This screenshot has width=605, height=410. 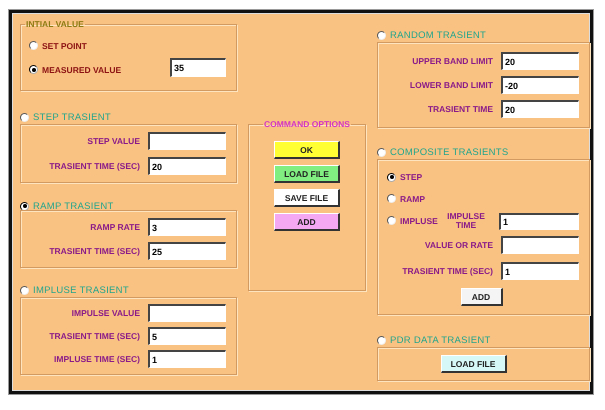 I want to click on input-field: 35, so click(x=198, y=67).